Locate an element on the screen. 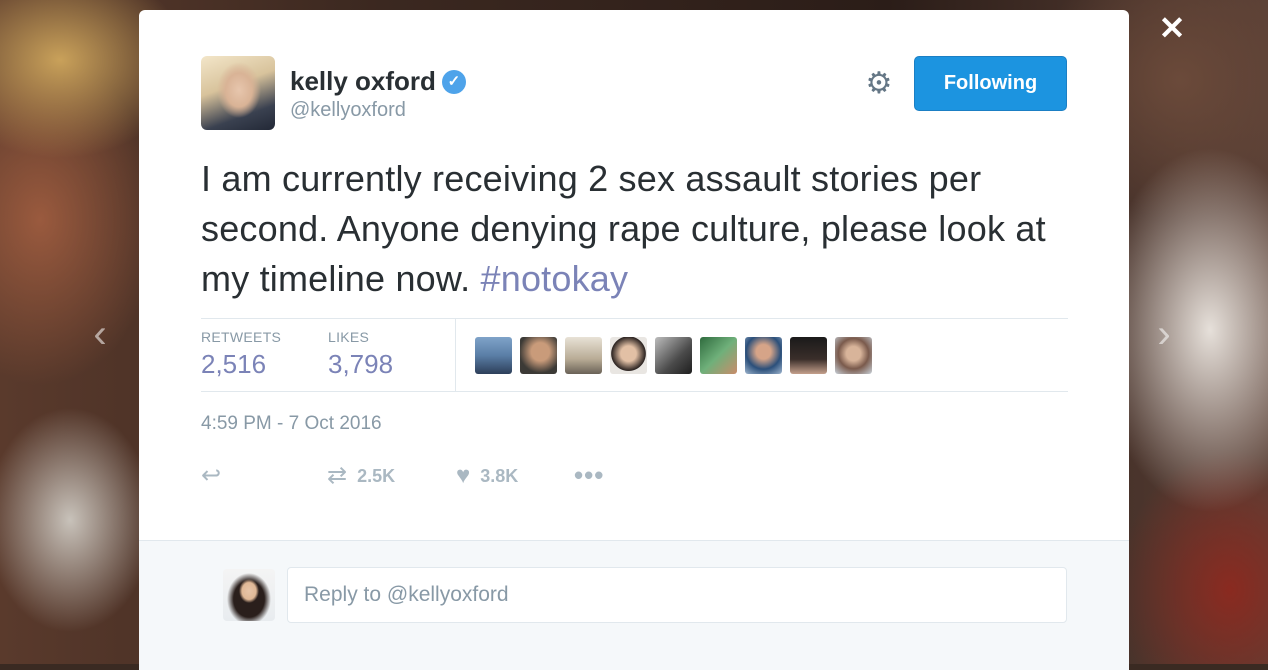  gear-icon: ⚙ is located at coordinates (879, 84).